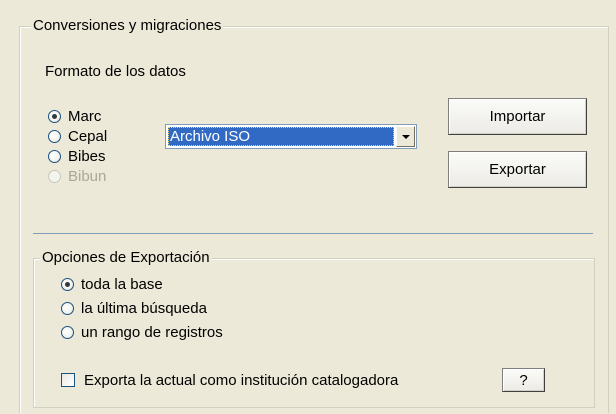 The height and width of the screenshot is (414, 616). I want to click on data-format-label: Formato de los datos, so click(115, 71).